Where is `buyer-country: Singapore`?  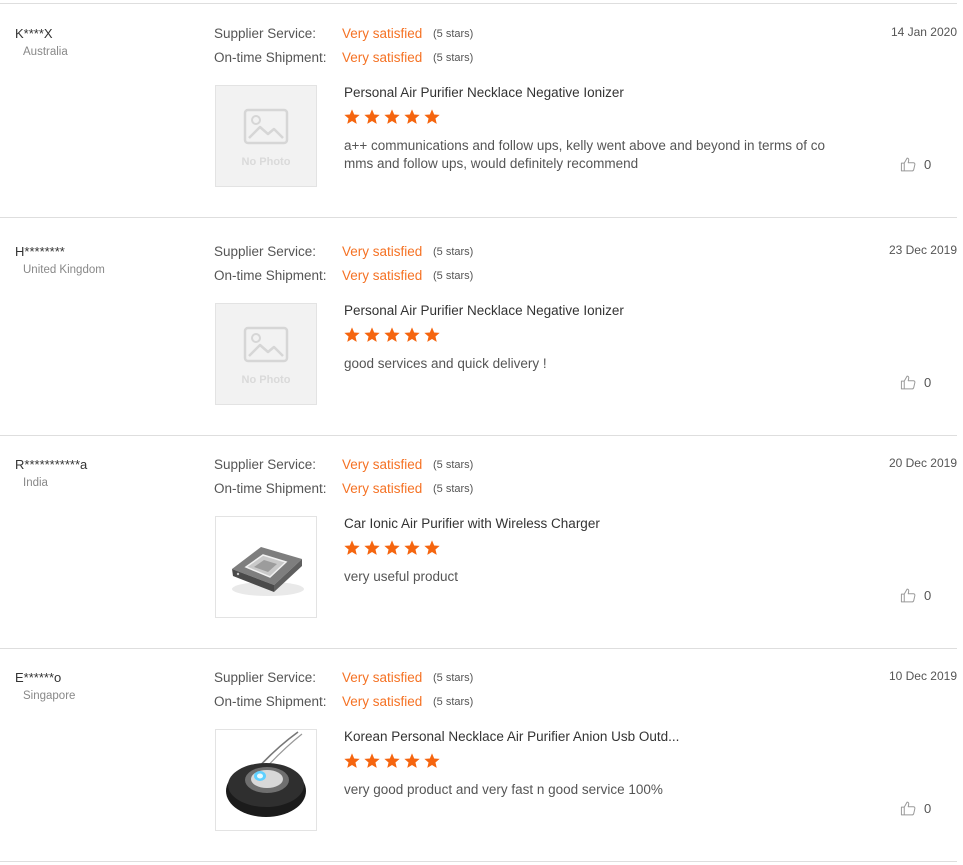
buyer-country: Singapore is located at coordinates (49, 696).